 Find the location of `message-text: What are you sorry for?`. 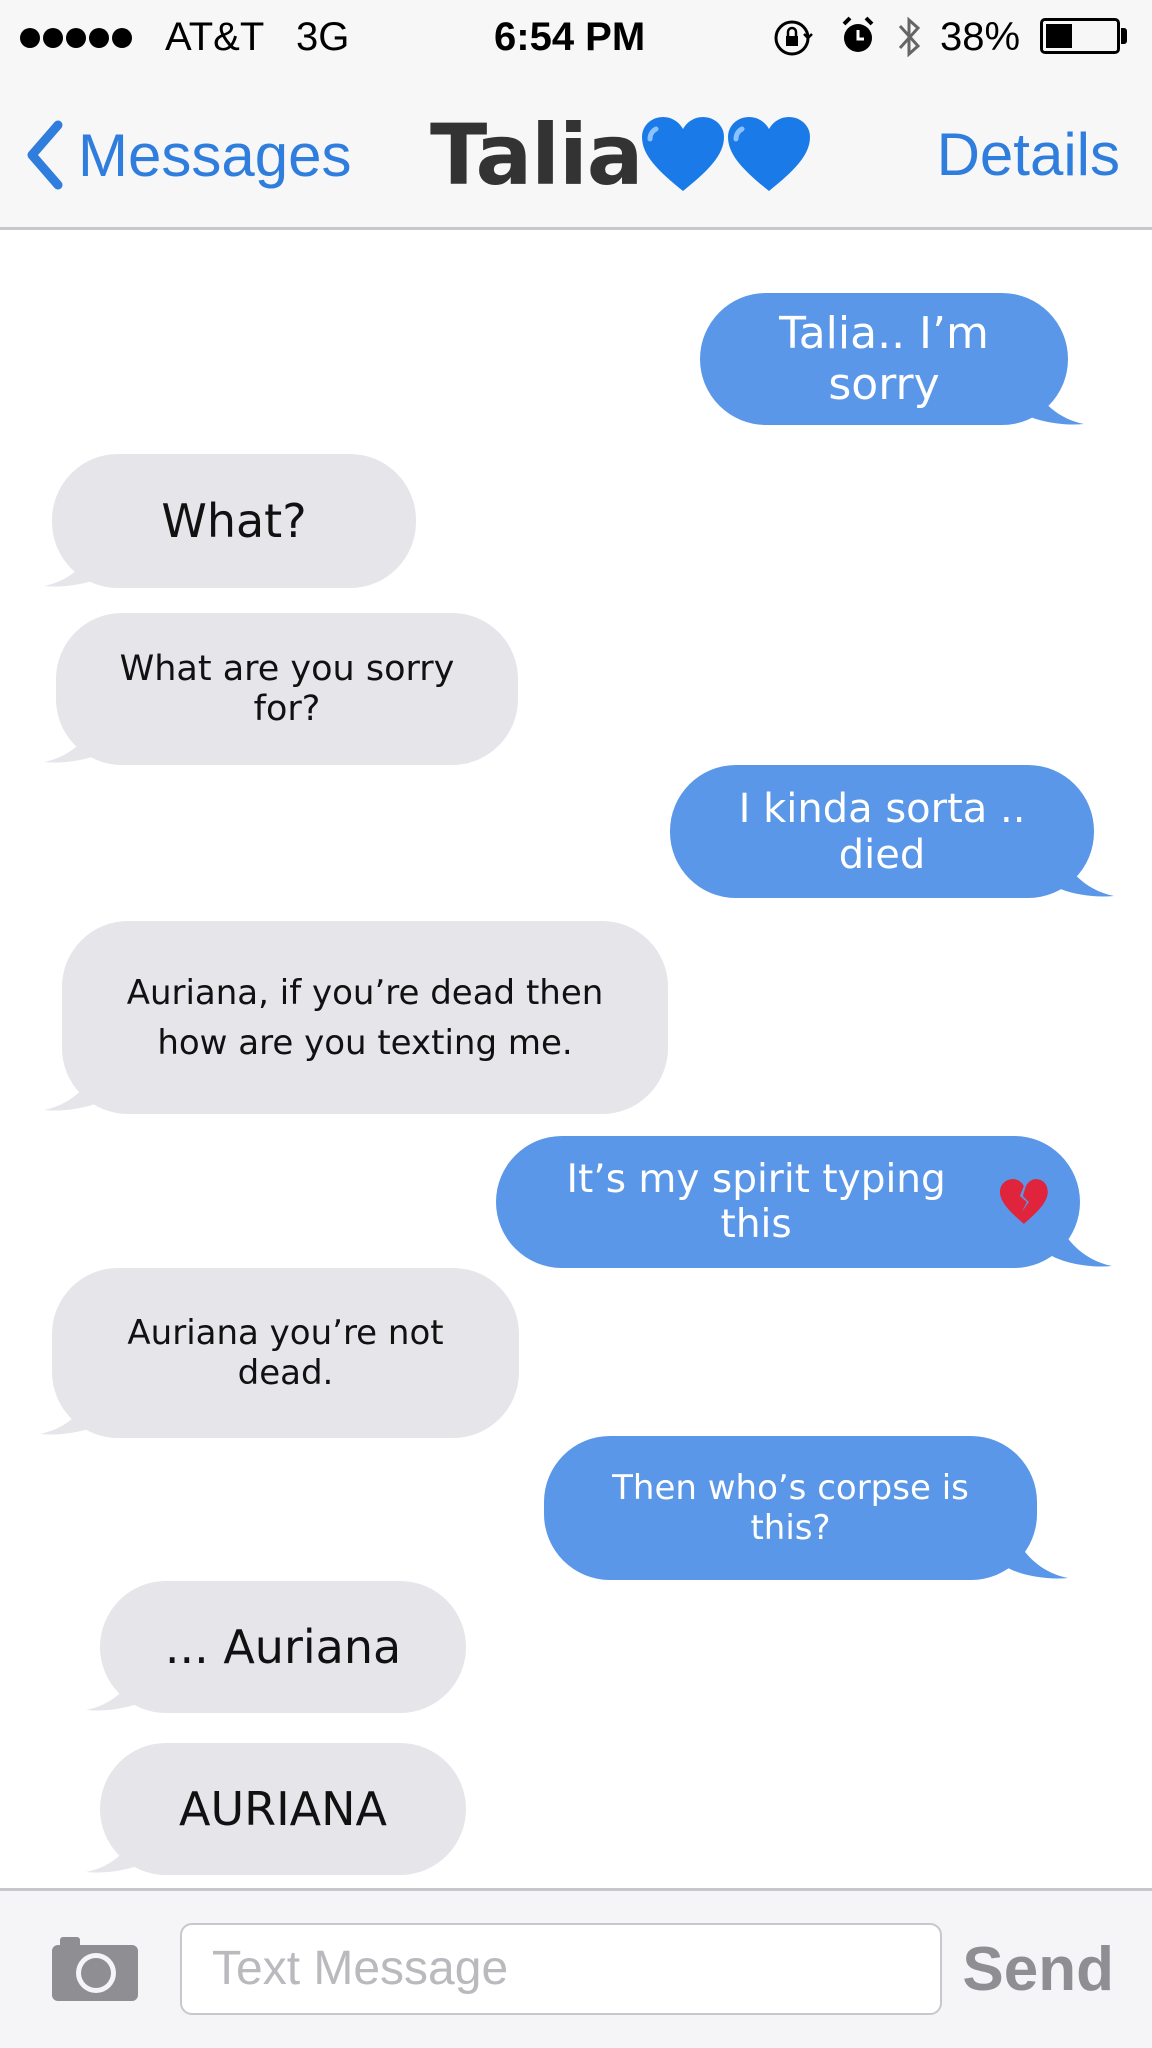

message-text: What are you sorry for? is located at coordinates (287, 689).